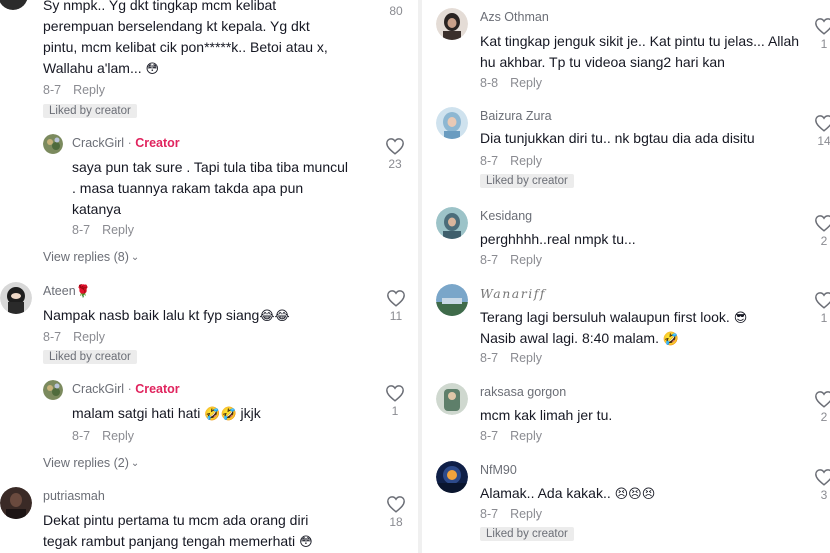 The width and height of the screenshot is (830, 553). Describe the element at coordinates (671, 338) in the screenshot. I see `rofl-emoji: 🤣` at that location.